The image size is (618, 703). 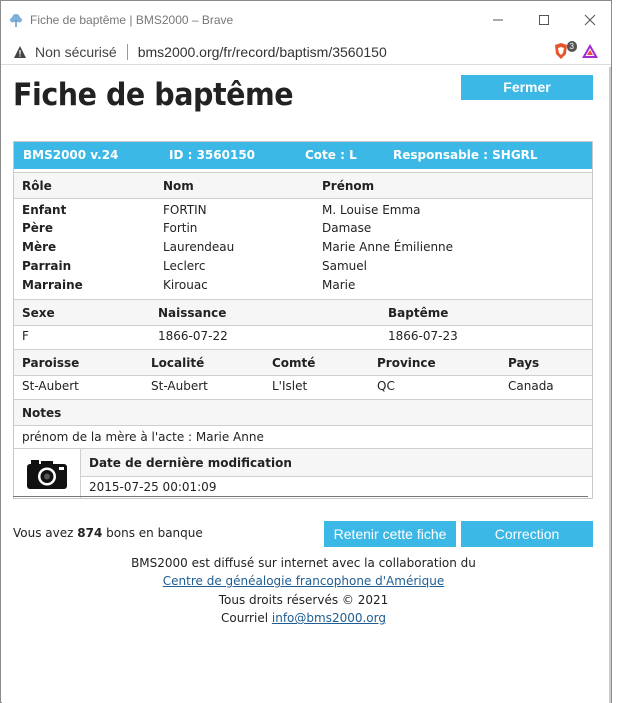 I want to click on url-text: bms2000.org/fr/record/baptism/3560150, so click(x=262, y=52).